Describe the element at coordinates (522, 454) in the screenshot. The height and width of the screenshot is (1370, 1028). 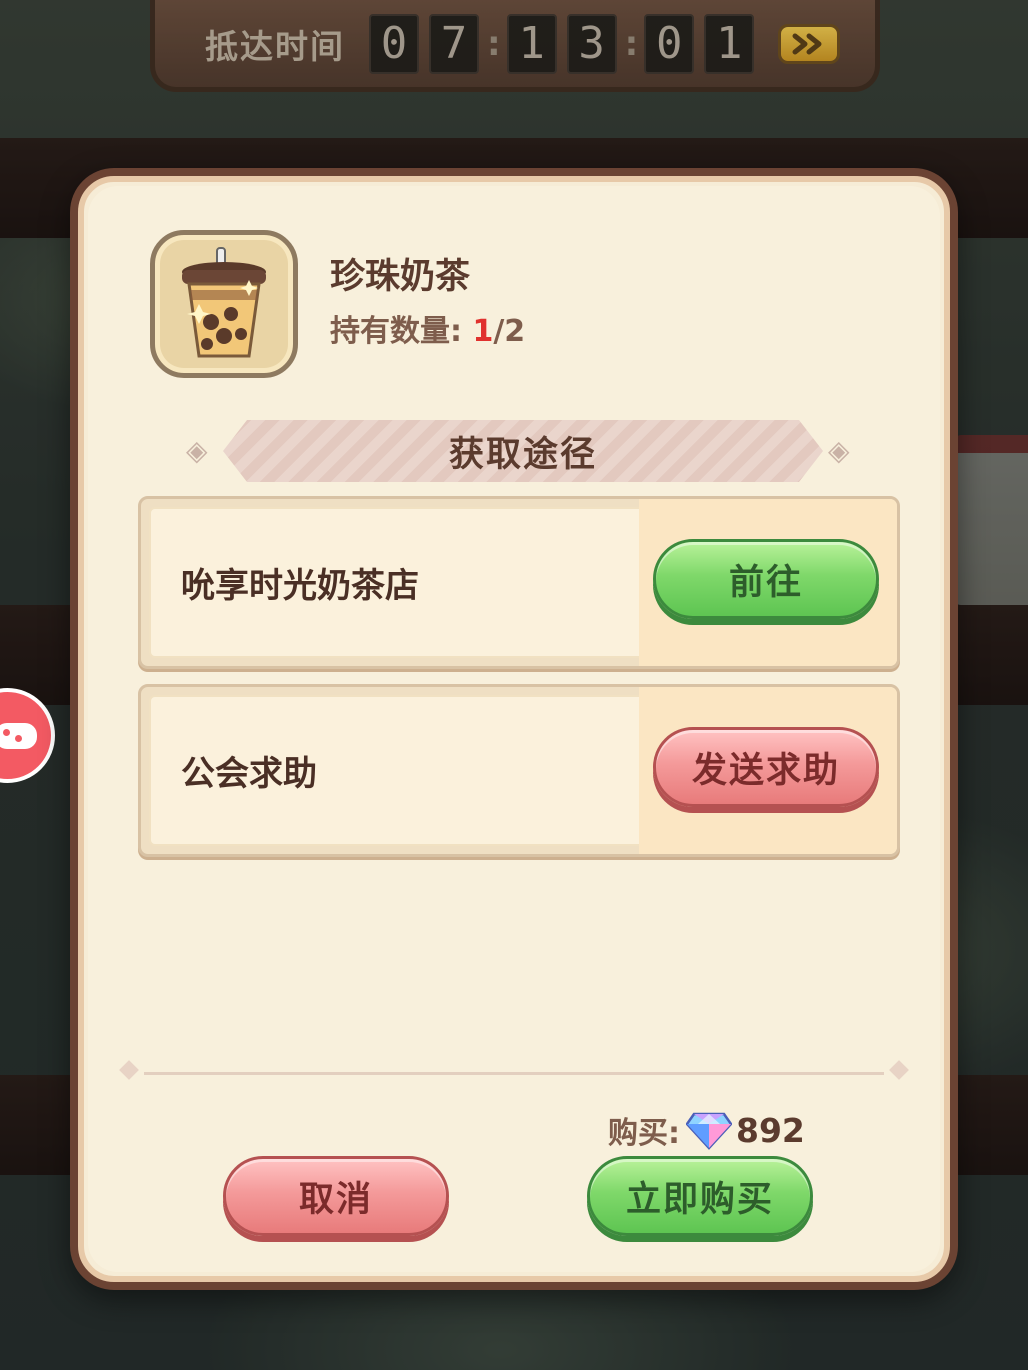
I see `section-title: 获取途径` at that location.